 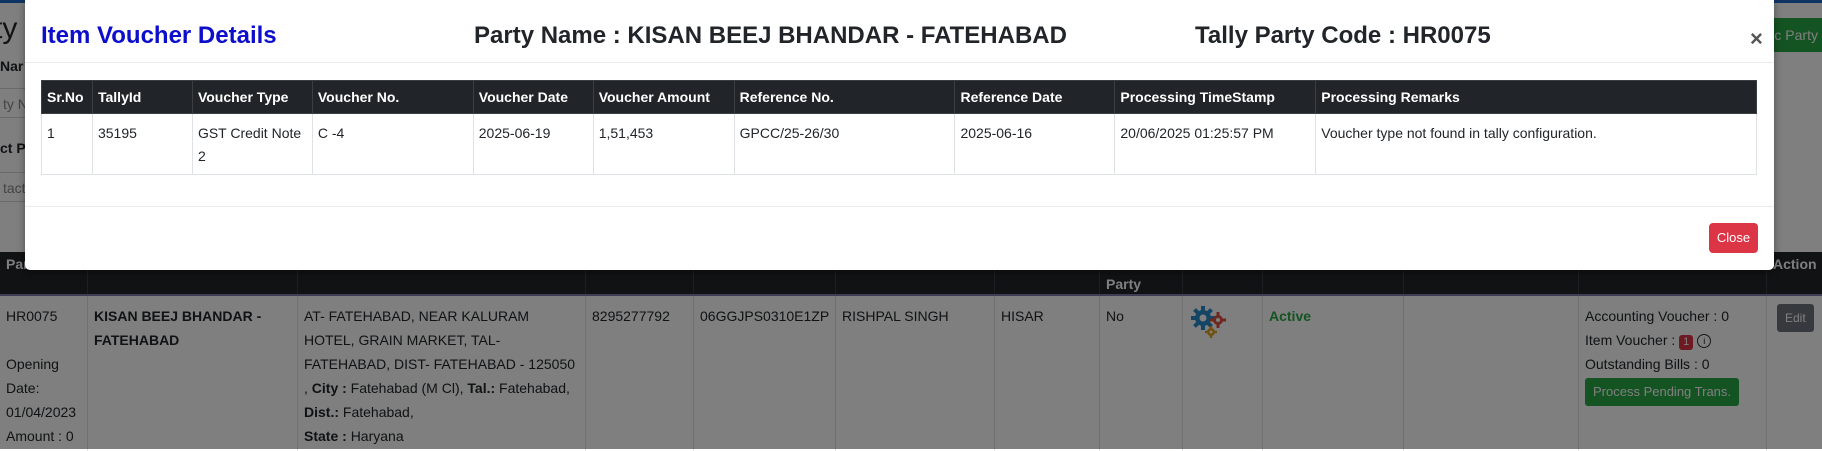 I want to click on column-header: Processing Remarks, so click(x=1536, y=97).